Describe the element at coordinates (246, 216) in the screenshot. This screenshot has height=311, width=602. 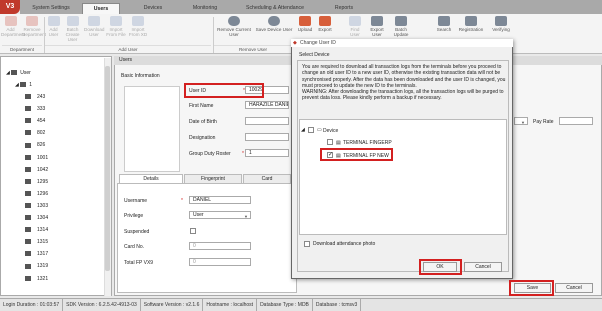
I see `chevron-down-icon: ▼` at that location.